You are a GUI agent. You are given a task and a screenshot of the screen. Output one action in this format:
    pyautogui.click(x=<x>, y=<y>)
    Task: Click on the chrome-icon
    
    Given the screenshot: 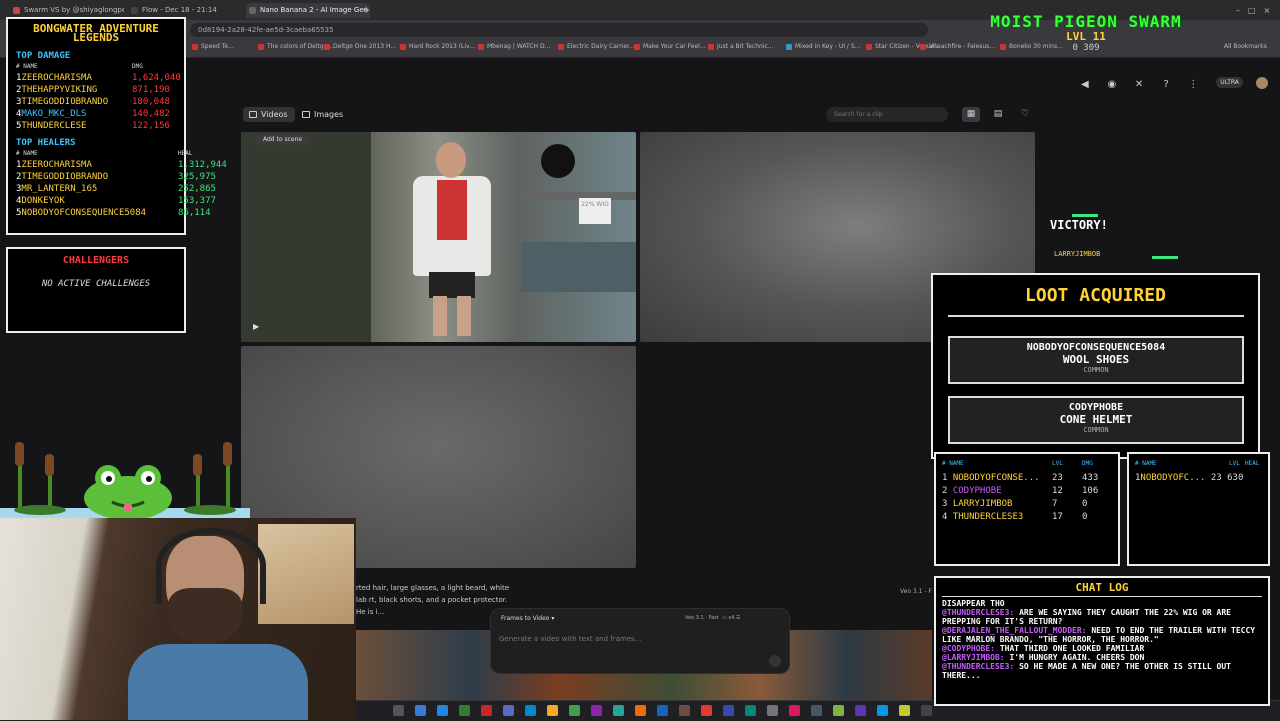 What is the action you would take?
    pyautogui.click(x=706, y=710)
    